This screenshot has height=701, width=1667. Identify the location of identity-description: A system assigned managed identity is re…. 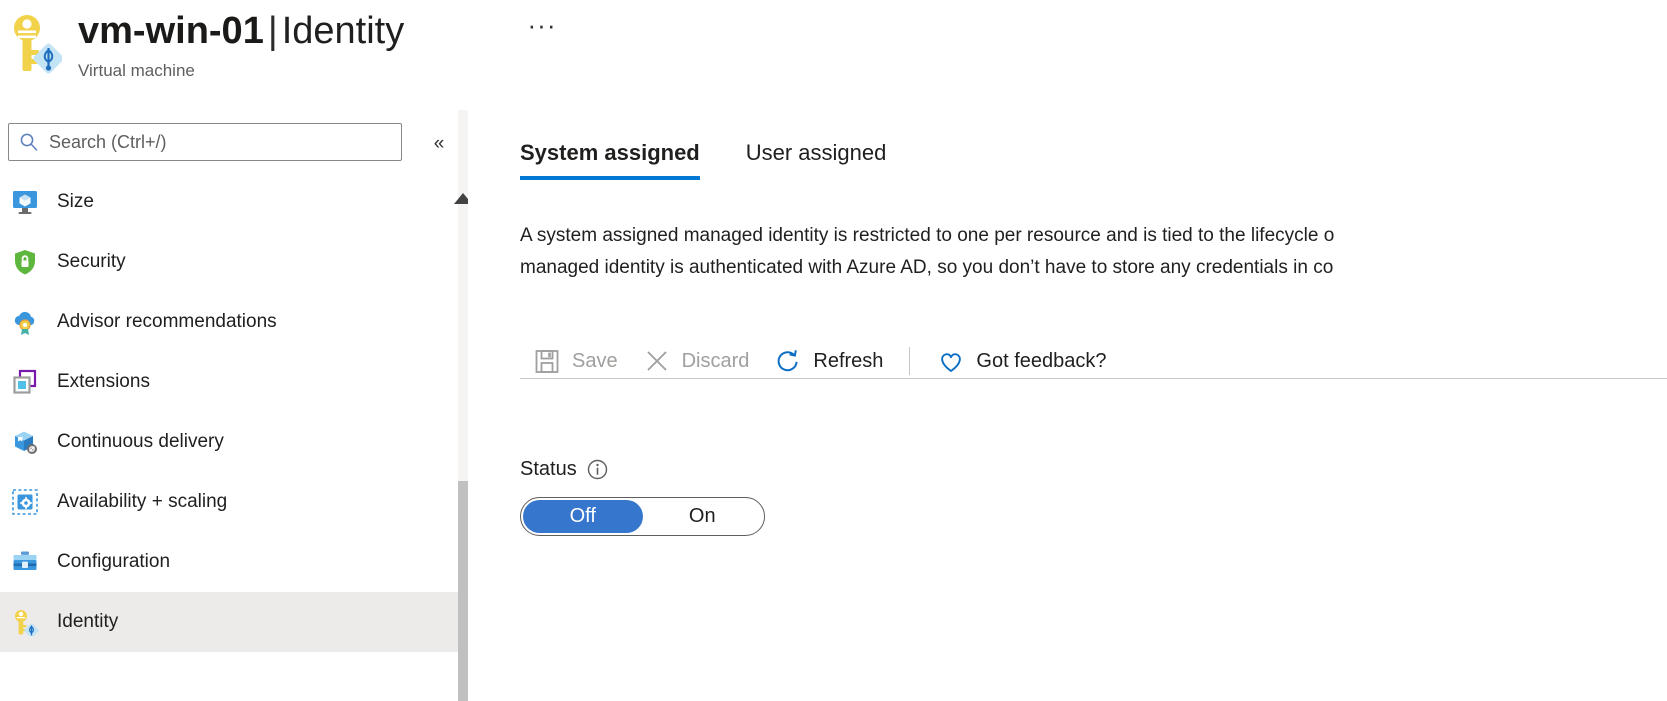
(1093, 252).